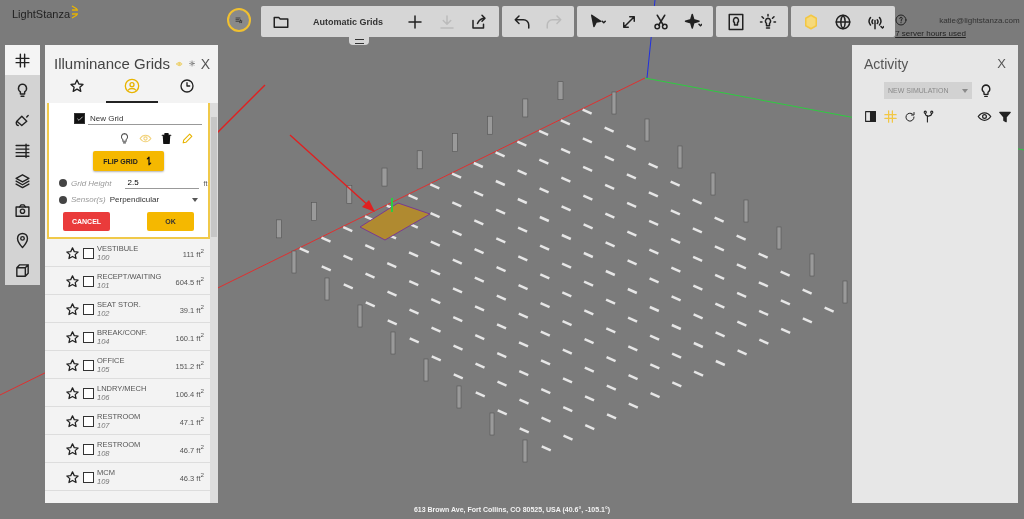  Describe the element at coordinates (145, 118) in the screenshot. I see `grid-name-field: New Grid` at that location.